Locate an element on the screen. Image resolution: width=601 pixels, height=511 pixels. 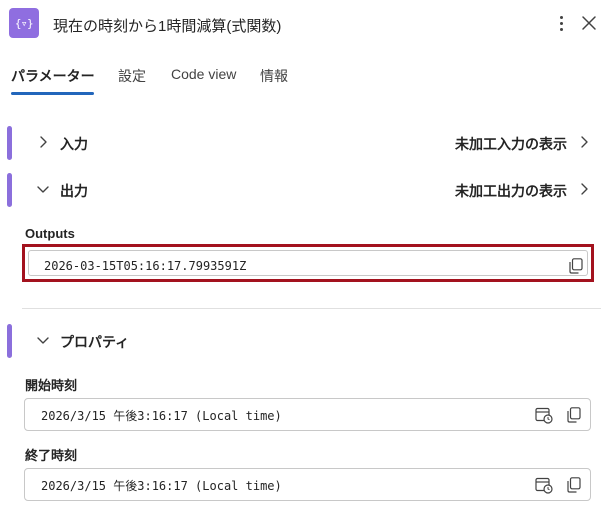
tab-code-view: Code view is located at coordinates (203, 74).